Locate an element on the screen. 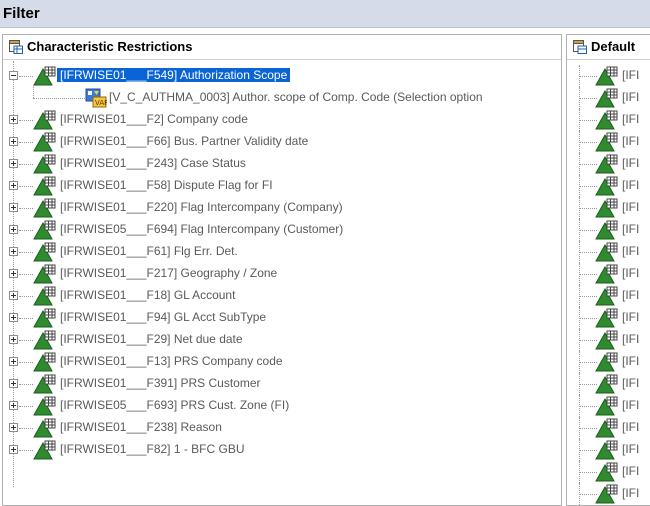 The width and height of the screenshot is (650, 506). tree-item-label: [IFRWISE01___F61] Flg Err. Det. is located at coordinates (149, 251).